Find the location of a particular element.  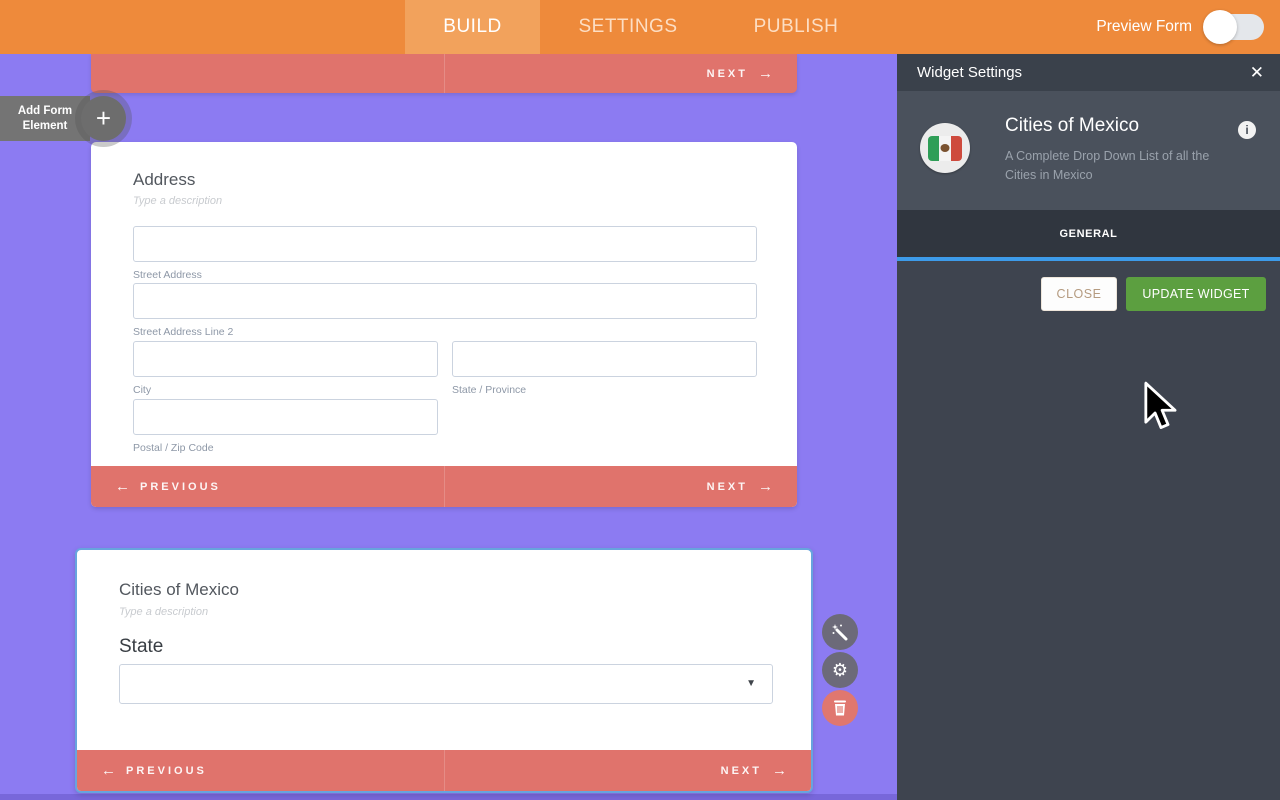

top-card-pager: NEXT → is located at coordinates (444, 73).